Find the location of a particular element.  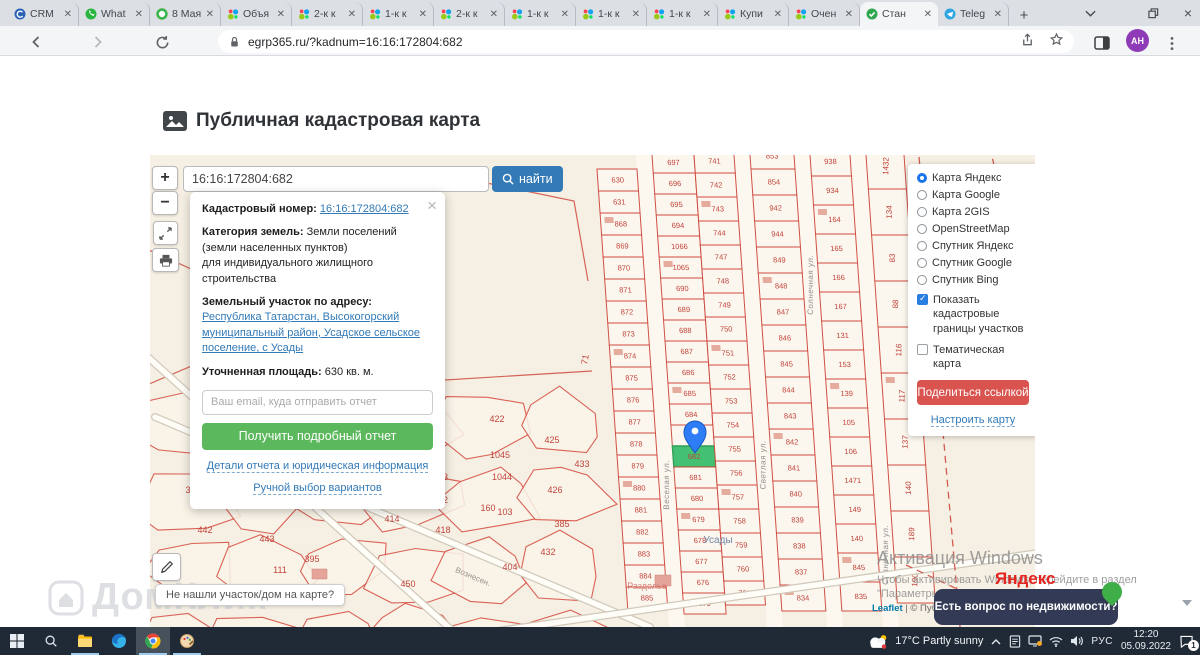

svg-text: 676 is located at coordinates (702, 582).